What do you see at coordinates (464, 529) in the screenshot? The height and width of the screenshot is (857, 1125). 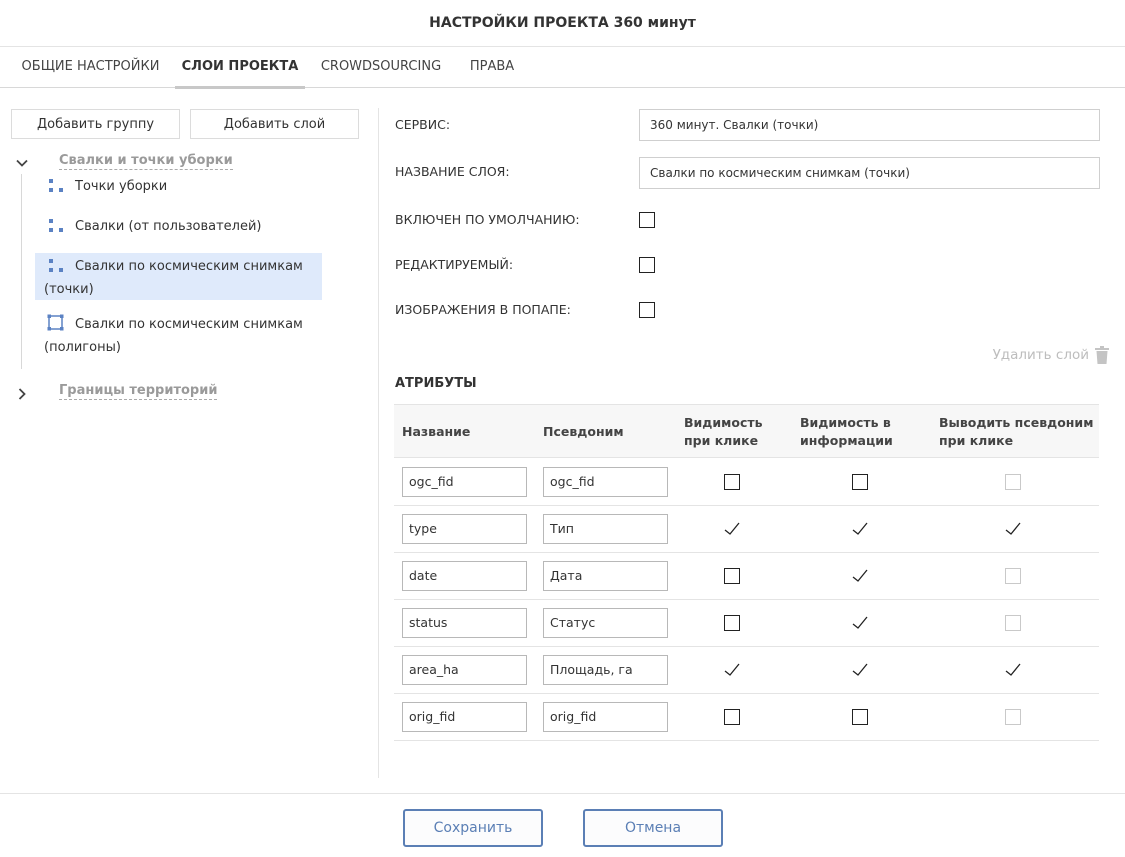 I see `attribute-name-field: type` at bounding box center [464, 529].